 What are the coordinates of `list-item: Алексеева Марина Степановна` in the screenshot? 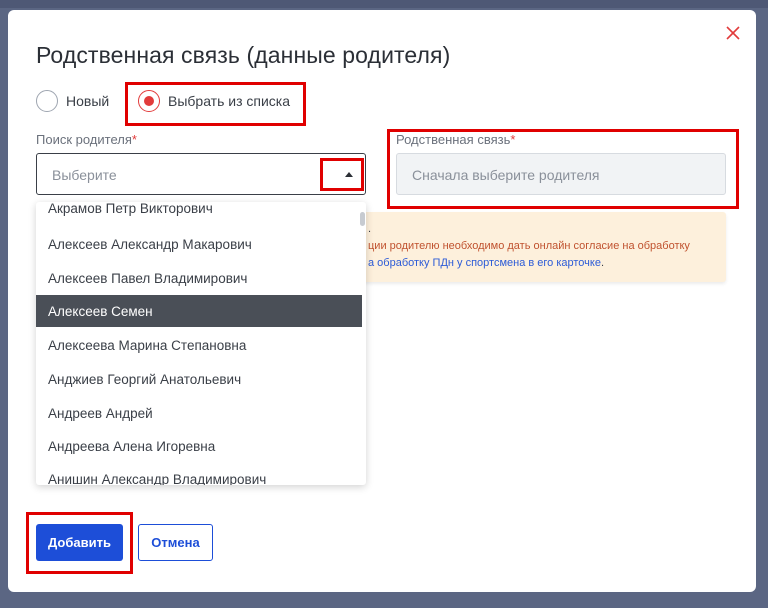 It's located at (199, 345).